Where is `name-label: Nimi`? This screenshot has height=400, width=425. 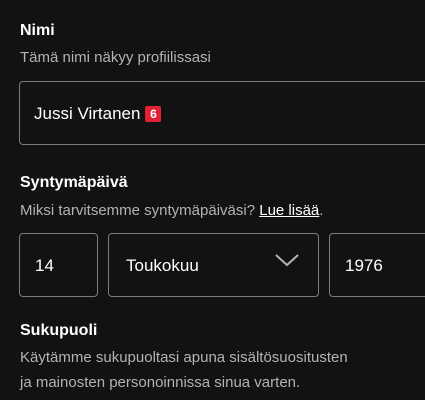 name-label: Nimi is located at coordinates (37, 30).